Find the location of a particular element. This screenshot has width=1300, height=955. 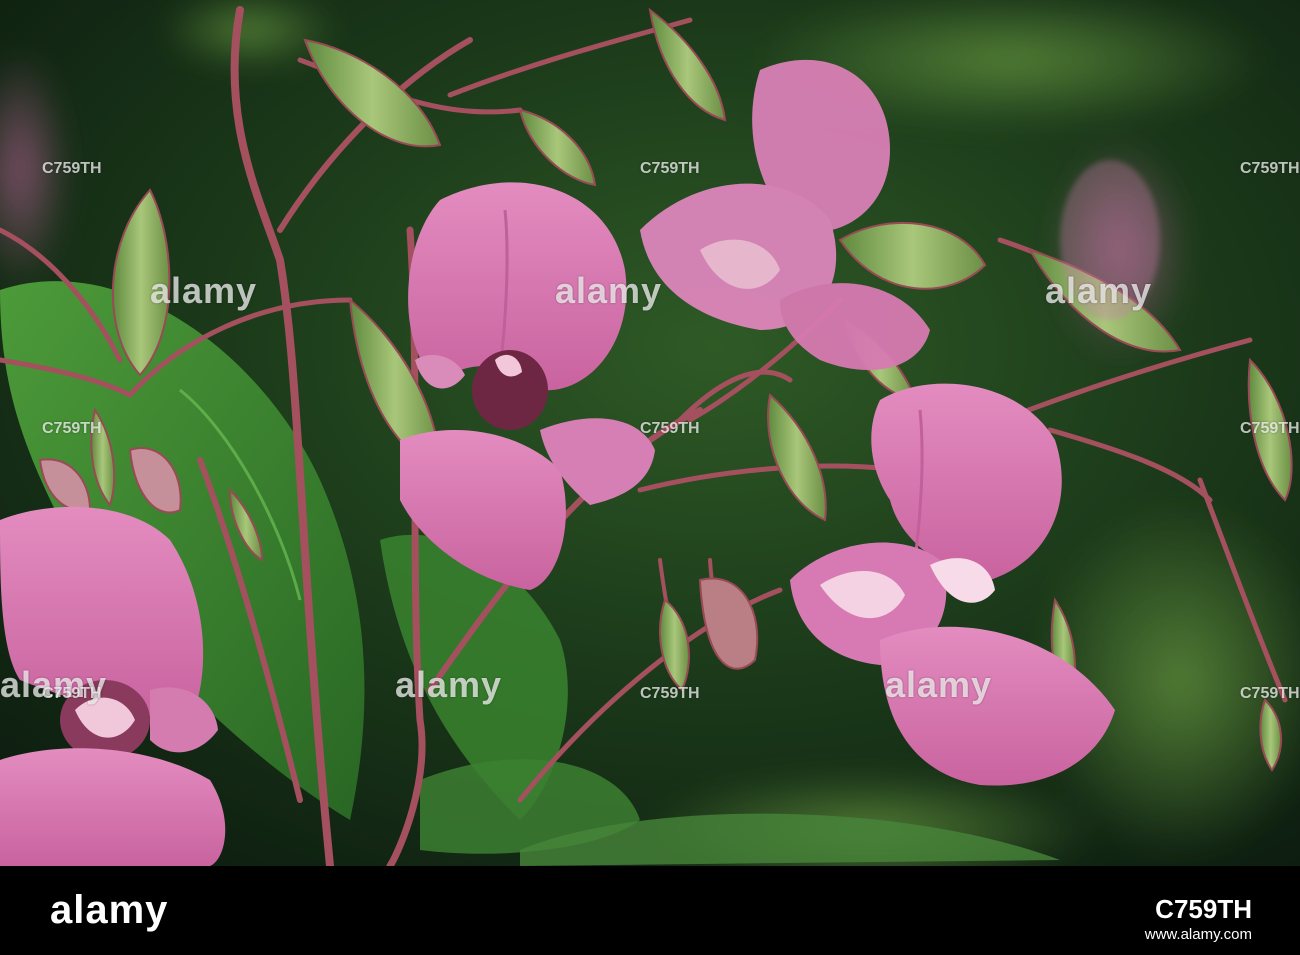

footer-logo: alamy is located at coordinates (109, 910).